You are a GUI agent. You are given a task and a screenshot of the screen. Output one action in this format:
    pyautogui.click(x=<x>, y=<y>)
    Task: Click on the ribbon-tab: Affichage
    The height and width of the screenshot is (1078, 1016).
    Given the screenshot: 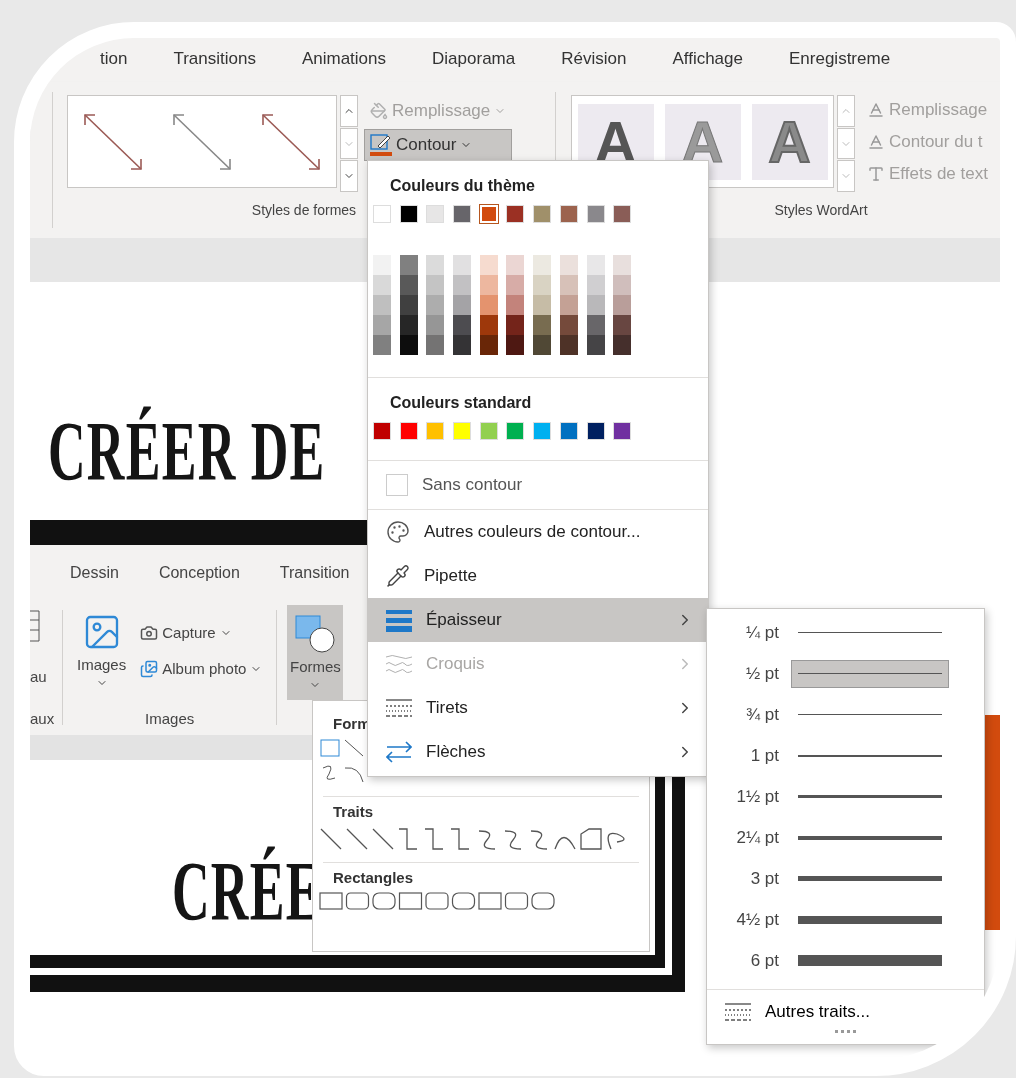 What is the action you would take?
    pyautogui.click(x=707, y=60)
    